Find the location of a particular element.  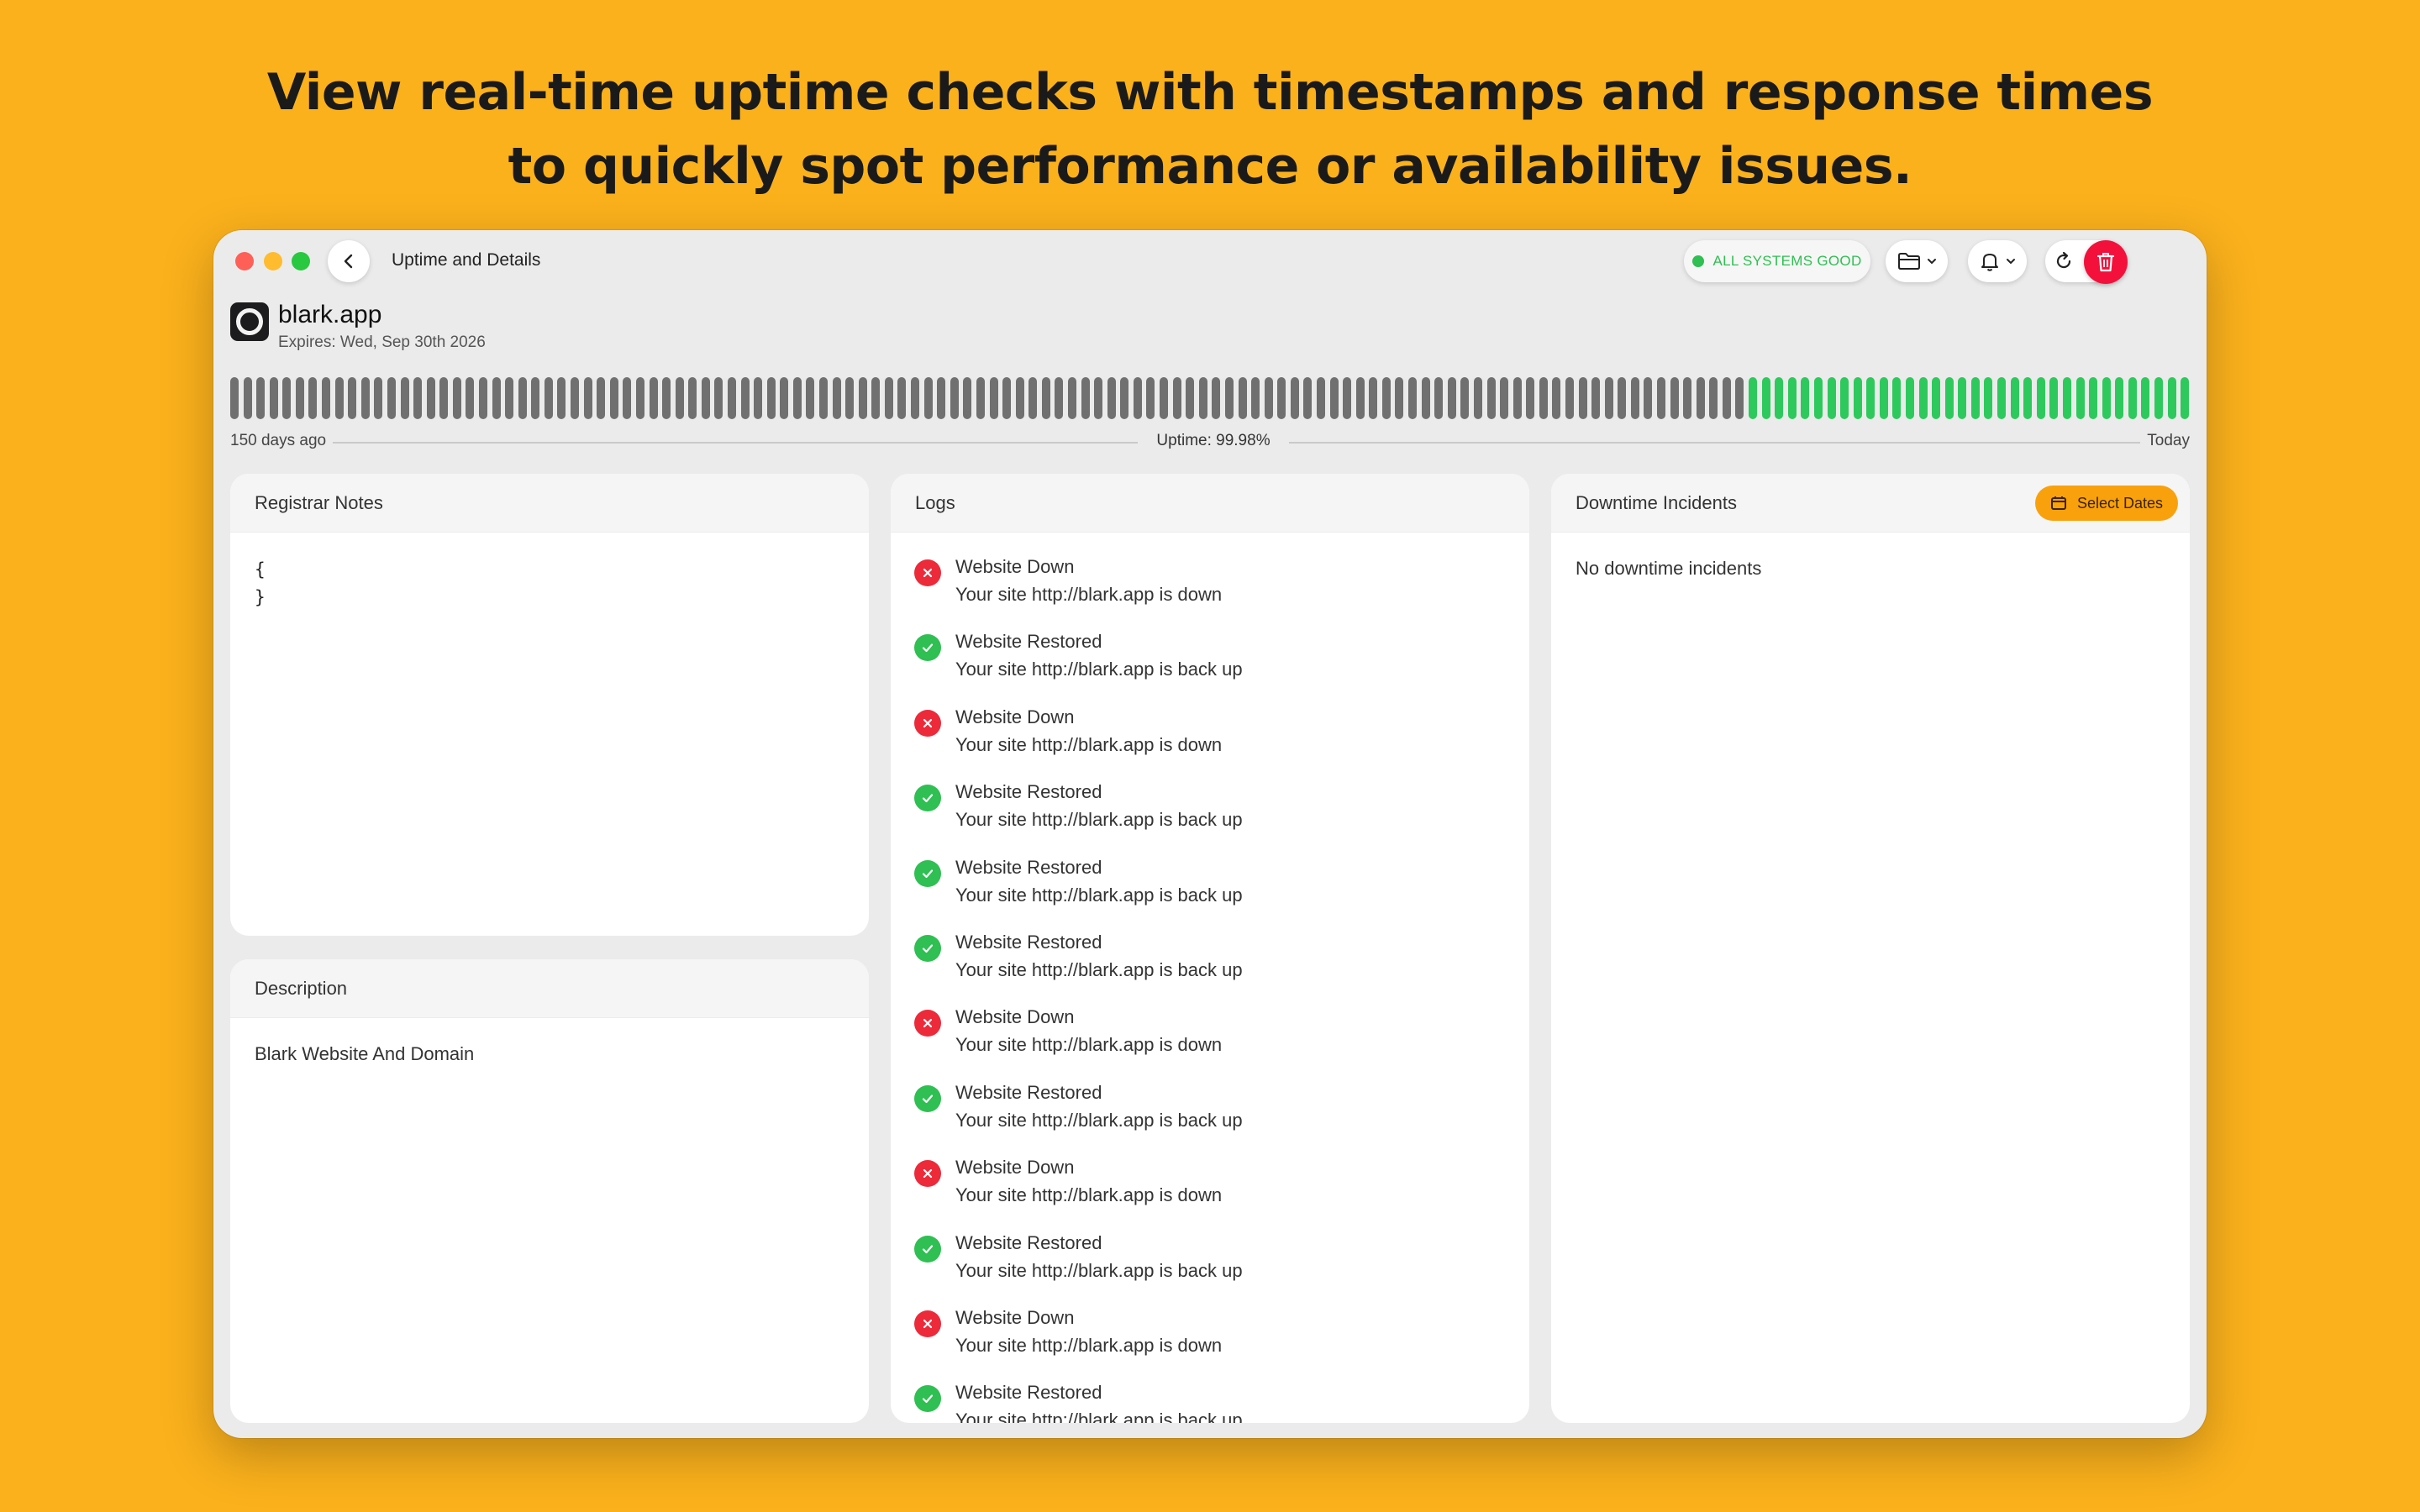

window-minimize-button is located at coordinates (273, 261).